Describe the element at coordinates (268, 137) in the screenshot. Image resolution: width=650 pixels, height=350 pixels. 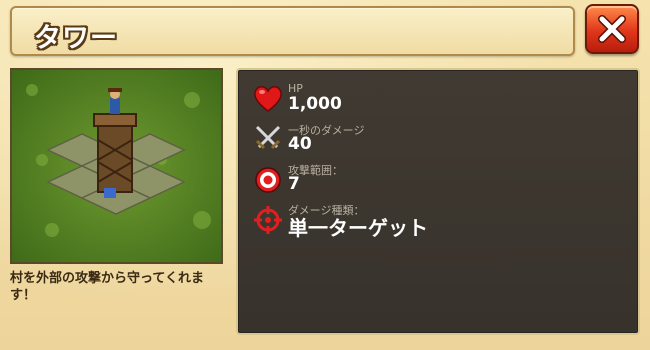
I see `crossed-swords-icon` at that location.